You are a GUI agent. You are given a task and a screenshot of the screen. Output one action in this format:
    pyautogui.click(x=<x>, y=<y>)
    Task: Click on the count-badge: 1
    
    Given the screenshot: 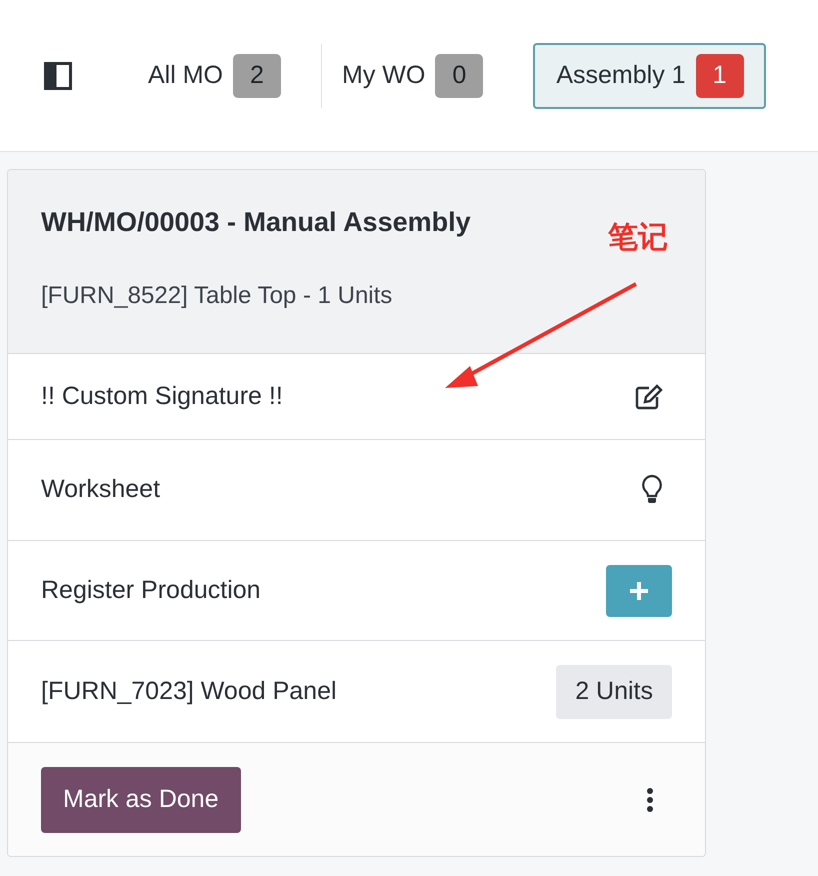 What is the action you would take?
    pyautogui.click(x=720, y=76)
    